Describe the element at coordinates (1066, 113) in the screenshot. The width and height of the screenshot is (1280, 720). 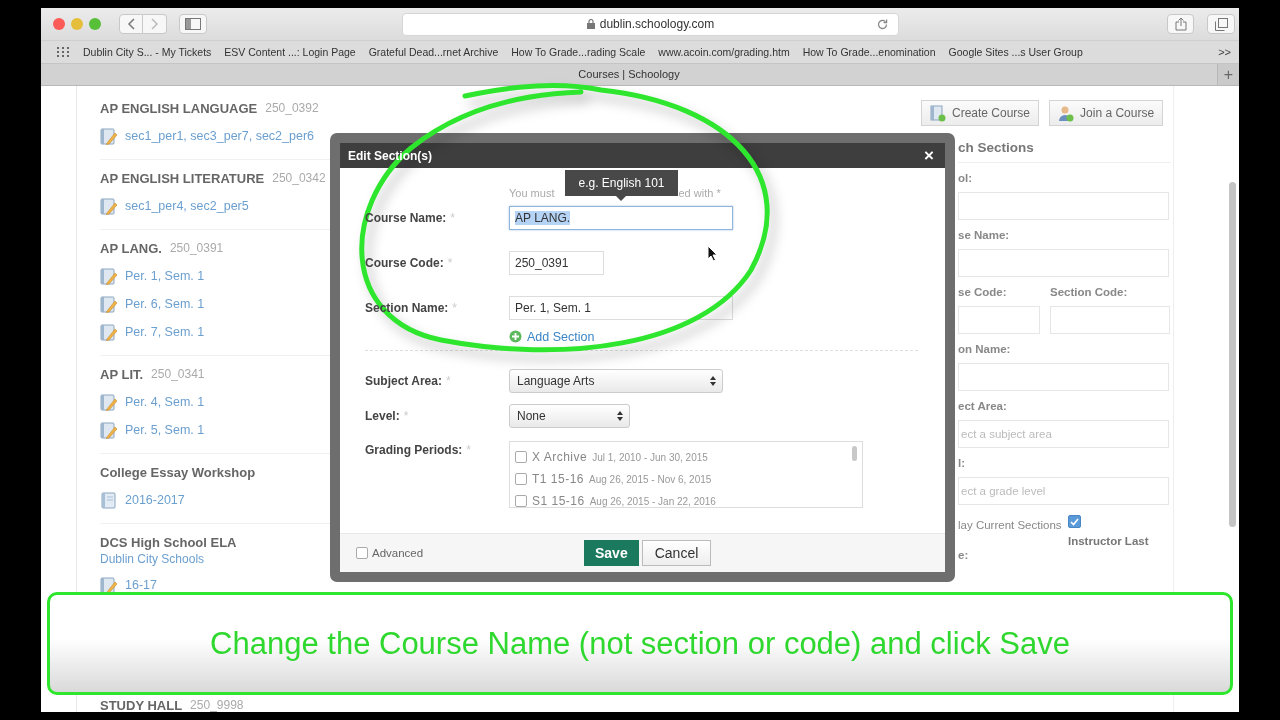
I see `person-plus-icon` at that location.